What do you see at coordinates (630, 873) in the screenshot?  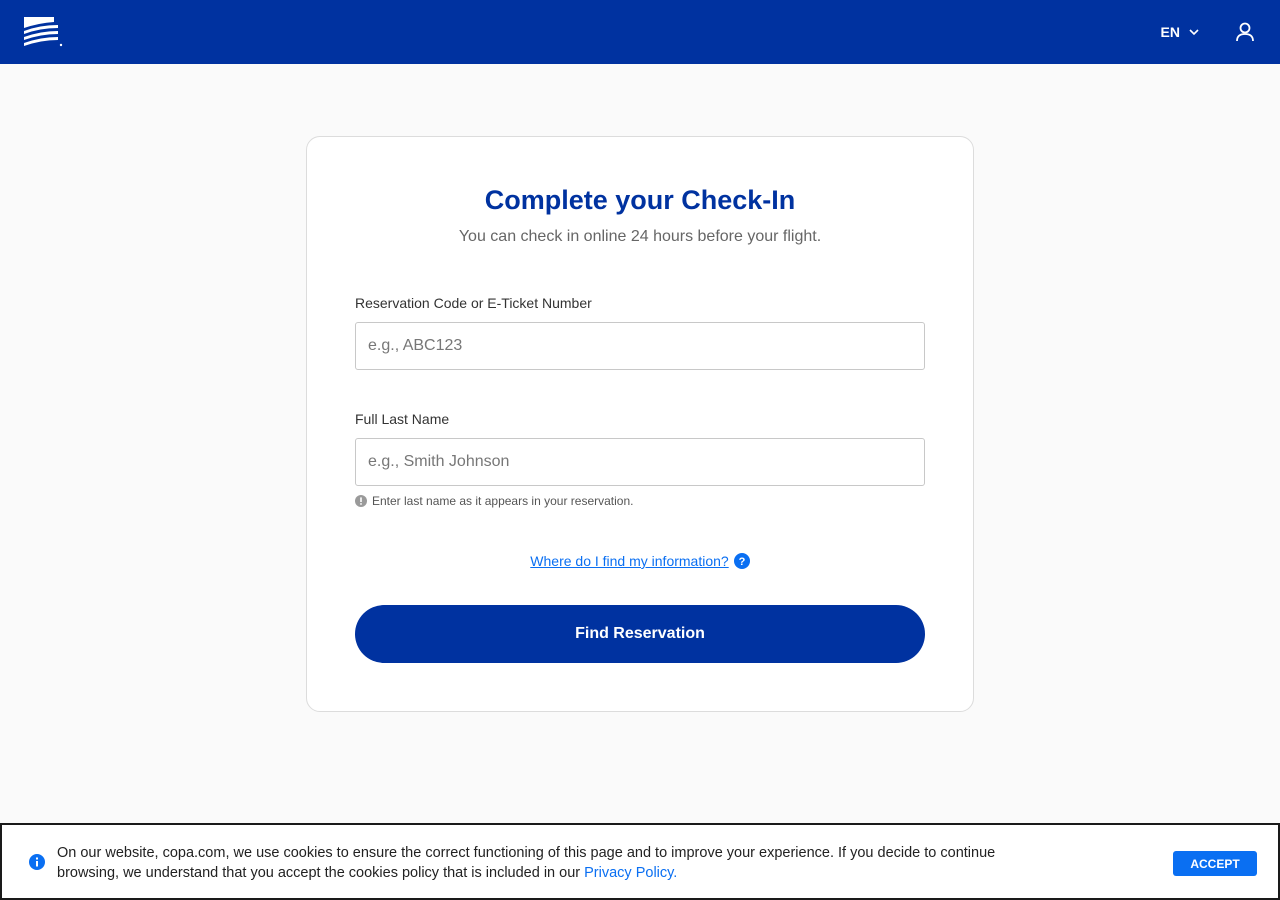 I see `privacy-policy-link: Privacy Policy.` at bounding box center [630, 873].